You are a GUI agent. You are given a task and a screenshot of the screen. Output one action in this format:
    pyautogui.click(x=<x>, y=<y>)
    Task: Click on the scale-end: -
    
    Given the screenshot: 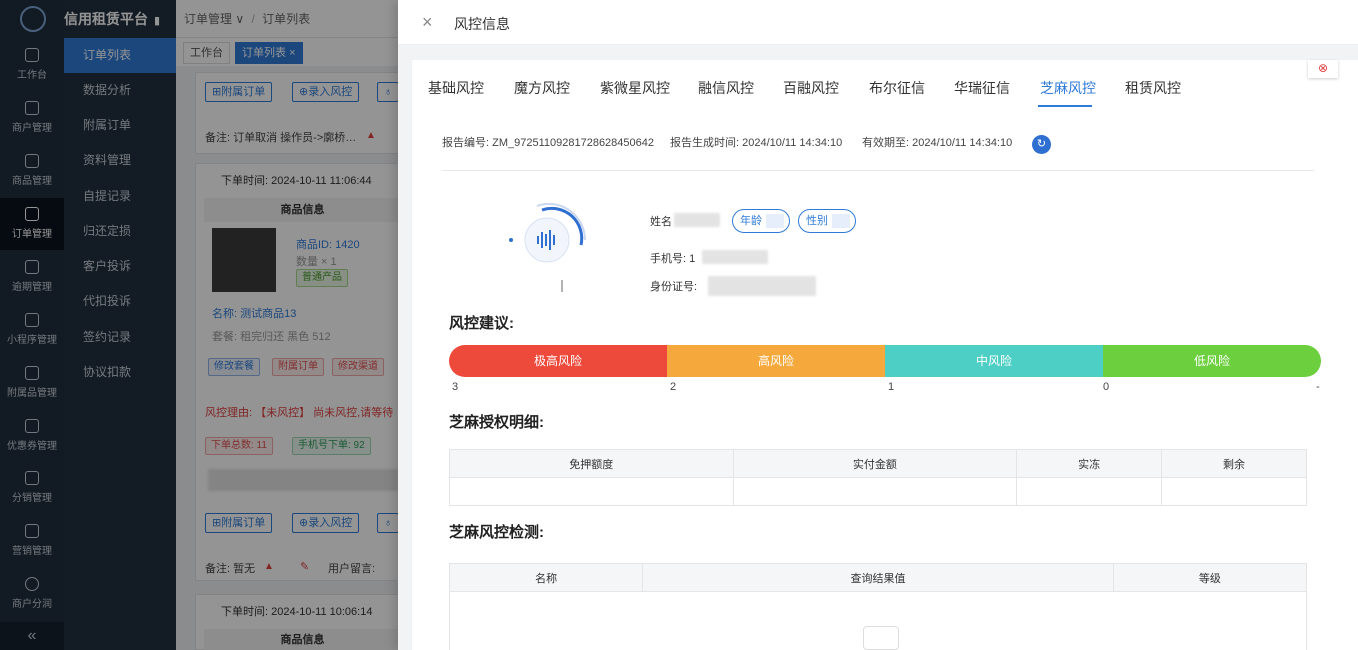 What is the action you would take?
    pyautogui.click(x=1318, y=387)
    